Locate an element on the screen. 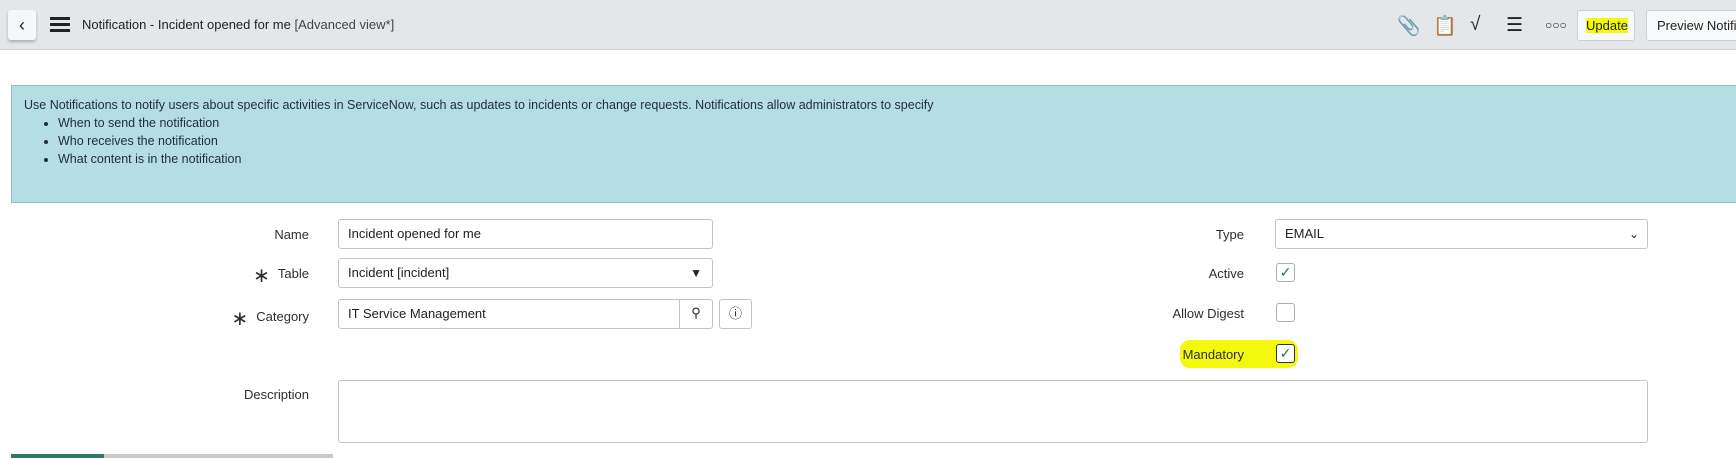 This screenshot has height=458, width=1736. back-button: ‹ is located at coordinates (22, 25).